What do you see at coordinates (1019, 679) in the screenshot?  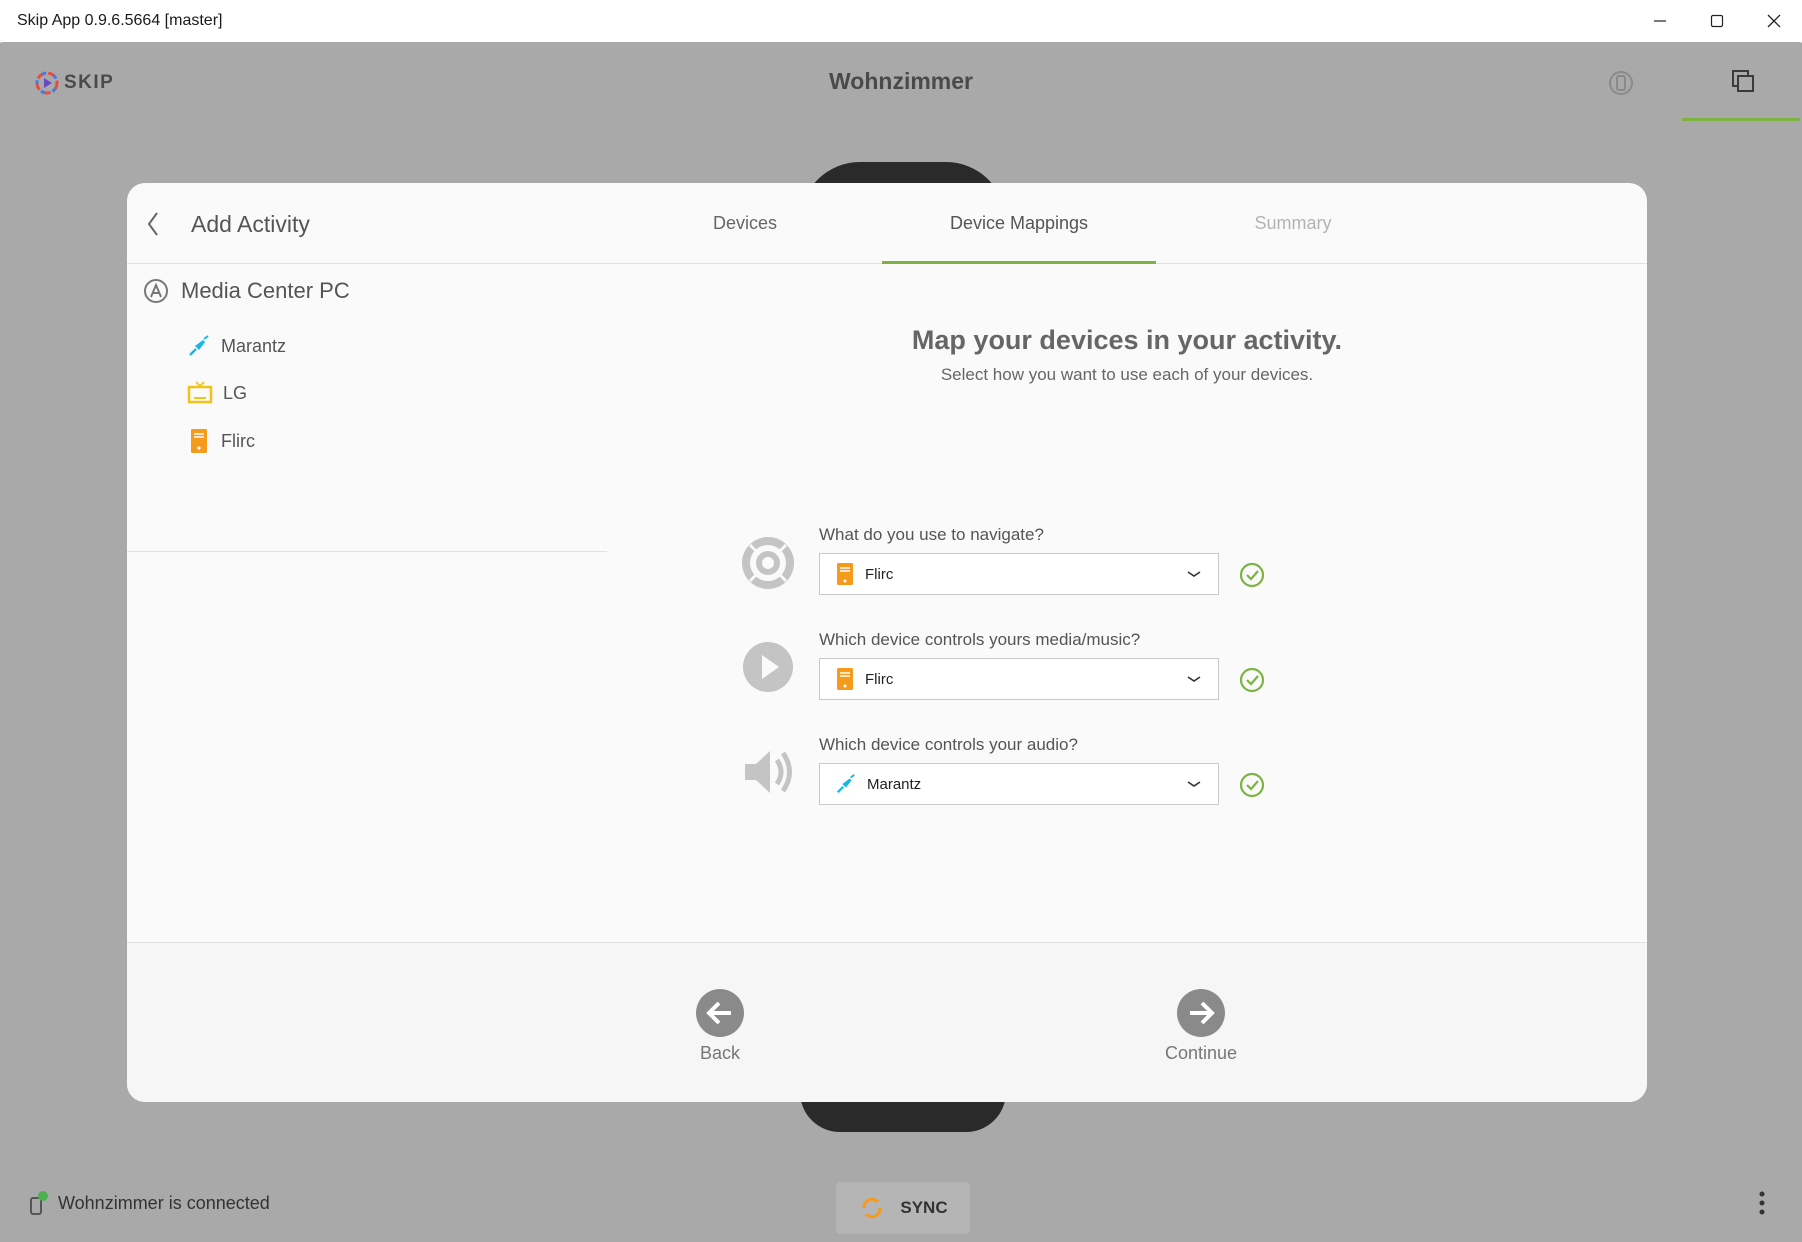 I see `media-device-select: Flirc` at bounding box center [1019, 679].